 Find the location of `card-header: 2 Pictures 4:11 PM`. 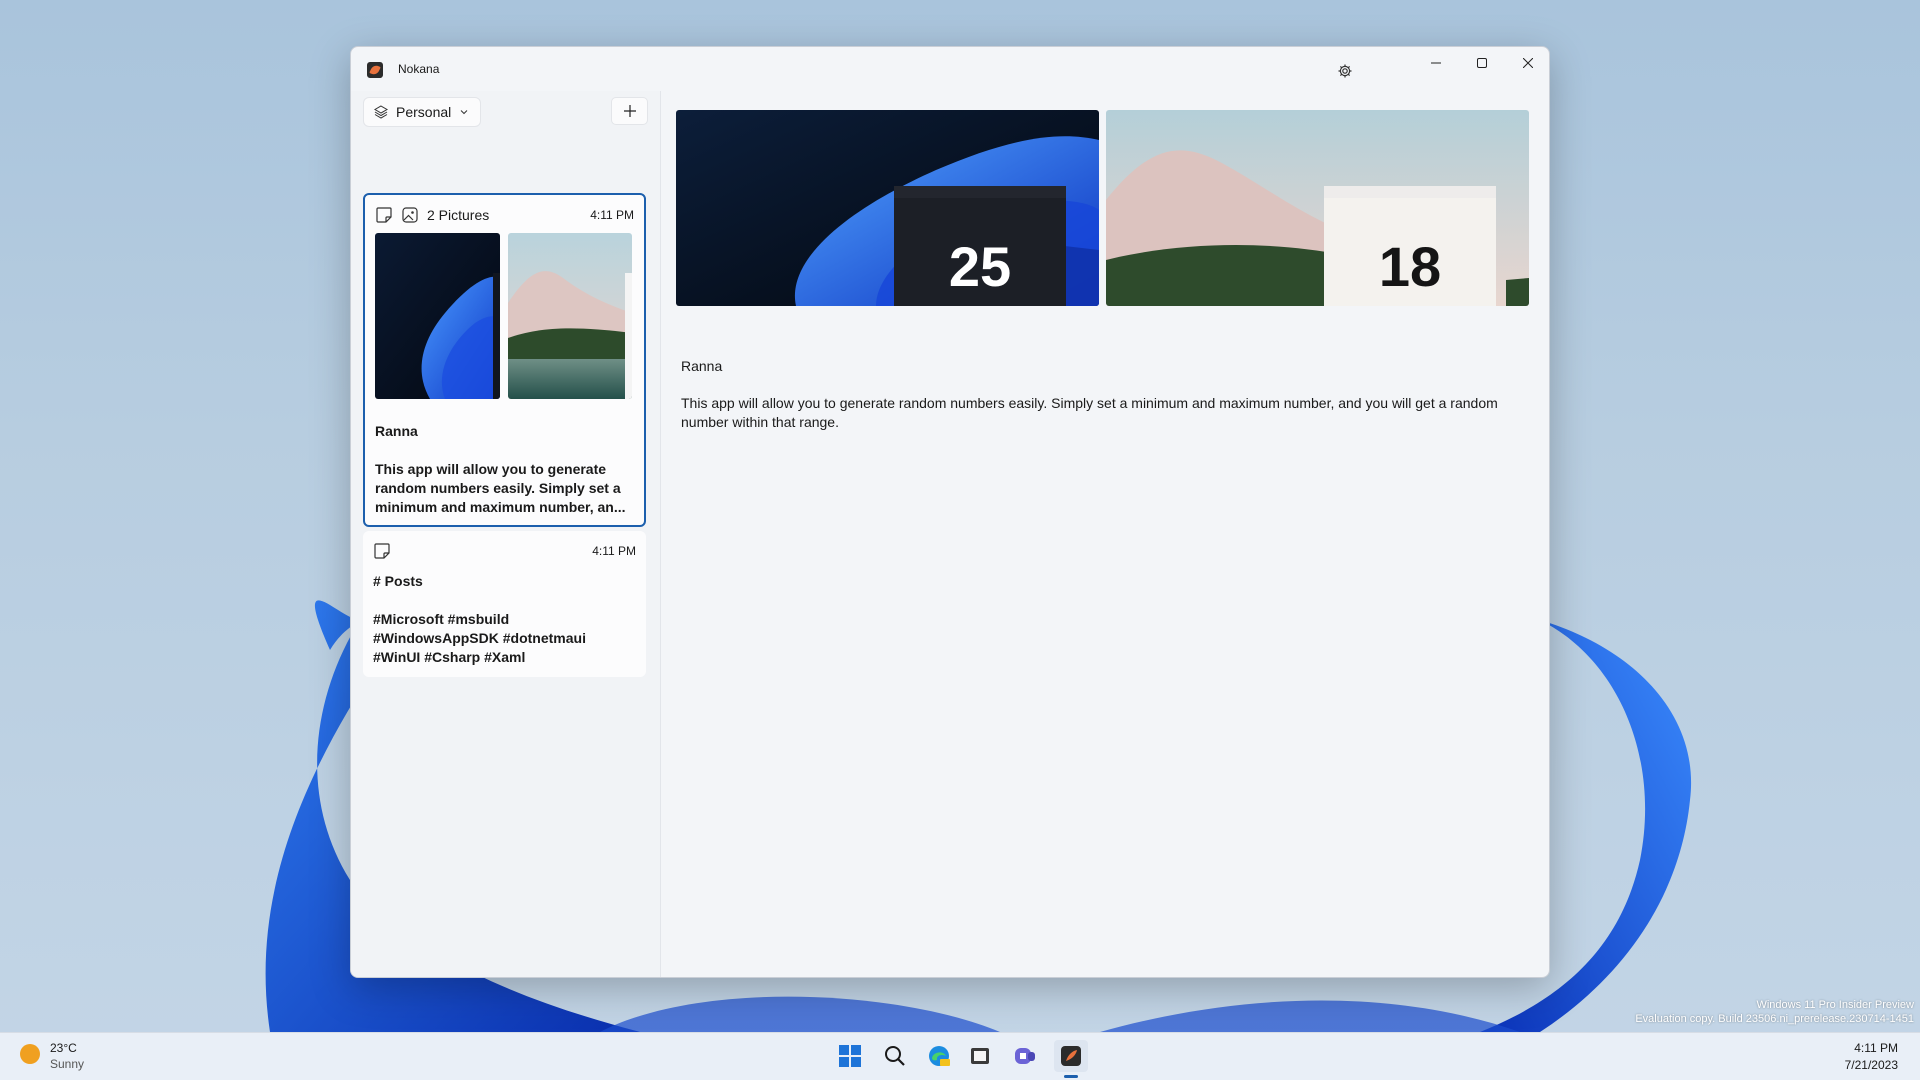

card-header: 2 Pictures 4:11 PM is located at coordinates (504, 215).